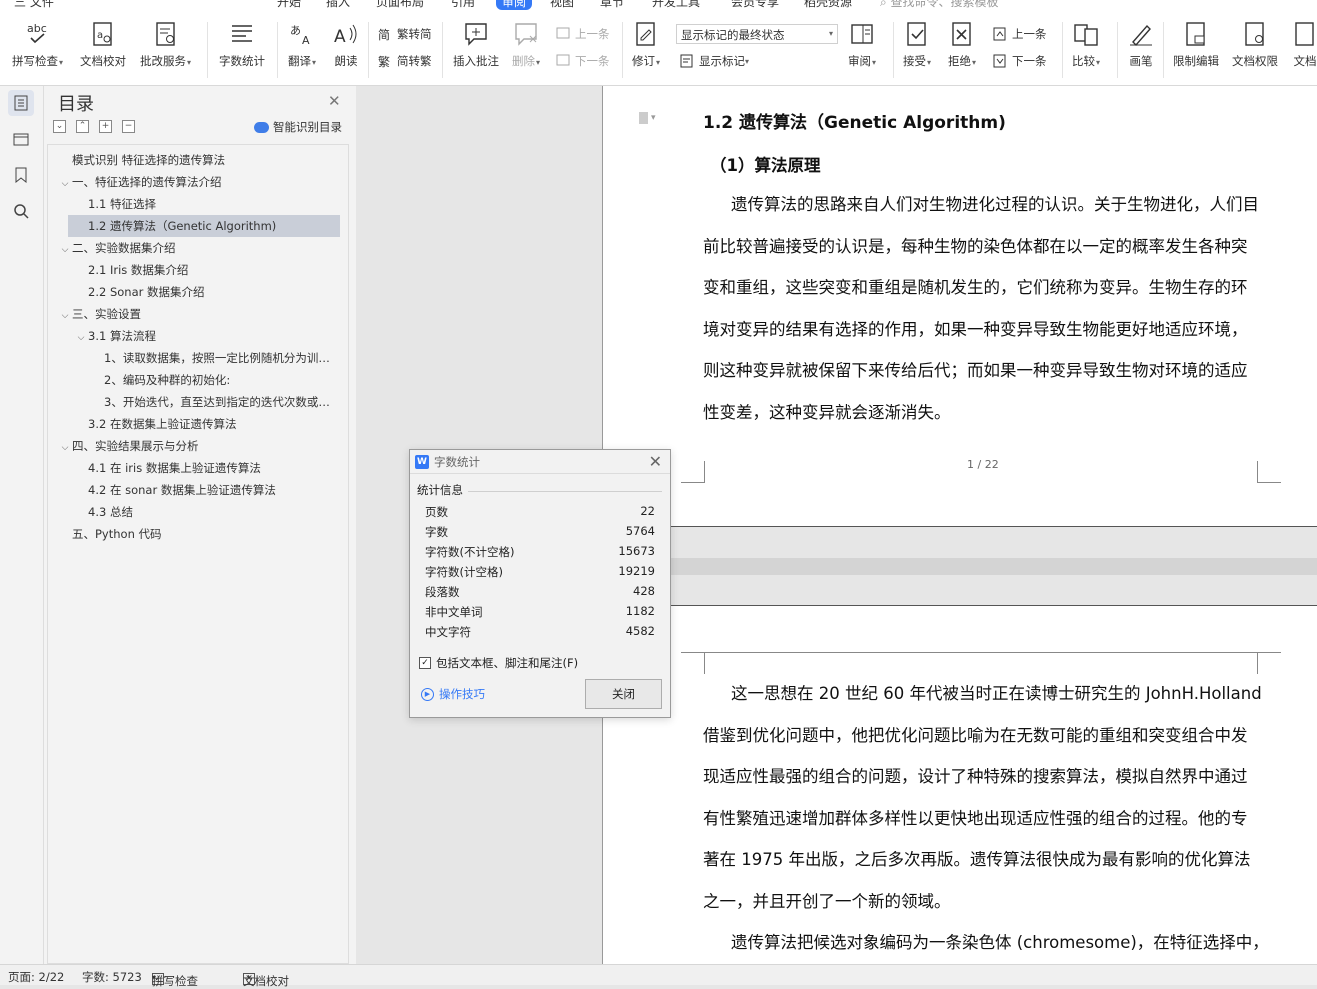 Image resolution: width=1317 pixels, height=989 pixels. What do you see at coordinates (128, 126) in the screenshot?
I see `remove-item-icon: −` at bounding box center [128, 126].